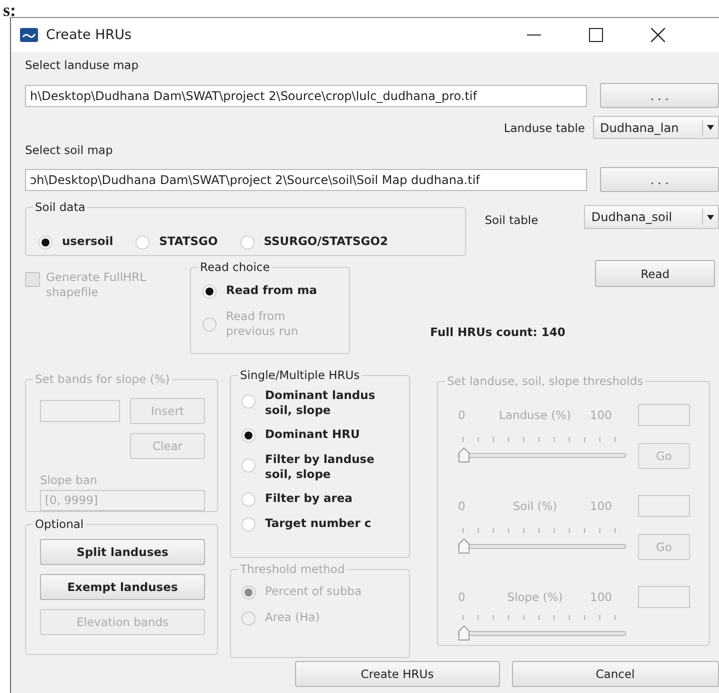 The width and height of the screenshot is (719, 693). Describe the element at coordinates (397, 674) in the screenshot. I see `dialog-button: Create HRUs` at that location.